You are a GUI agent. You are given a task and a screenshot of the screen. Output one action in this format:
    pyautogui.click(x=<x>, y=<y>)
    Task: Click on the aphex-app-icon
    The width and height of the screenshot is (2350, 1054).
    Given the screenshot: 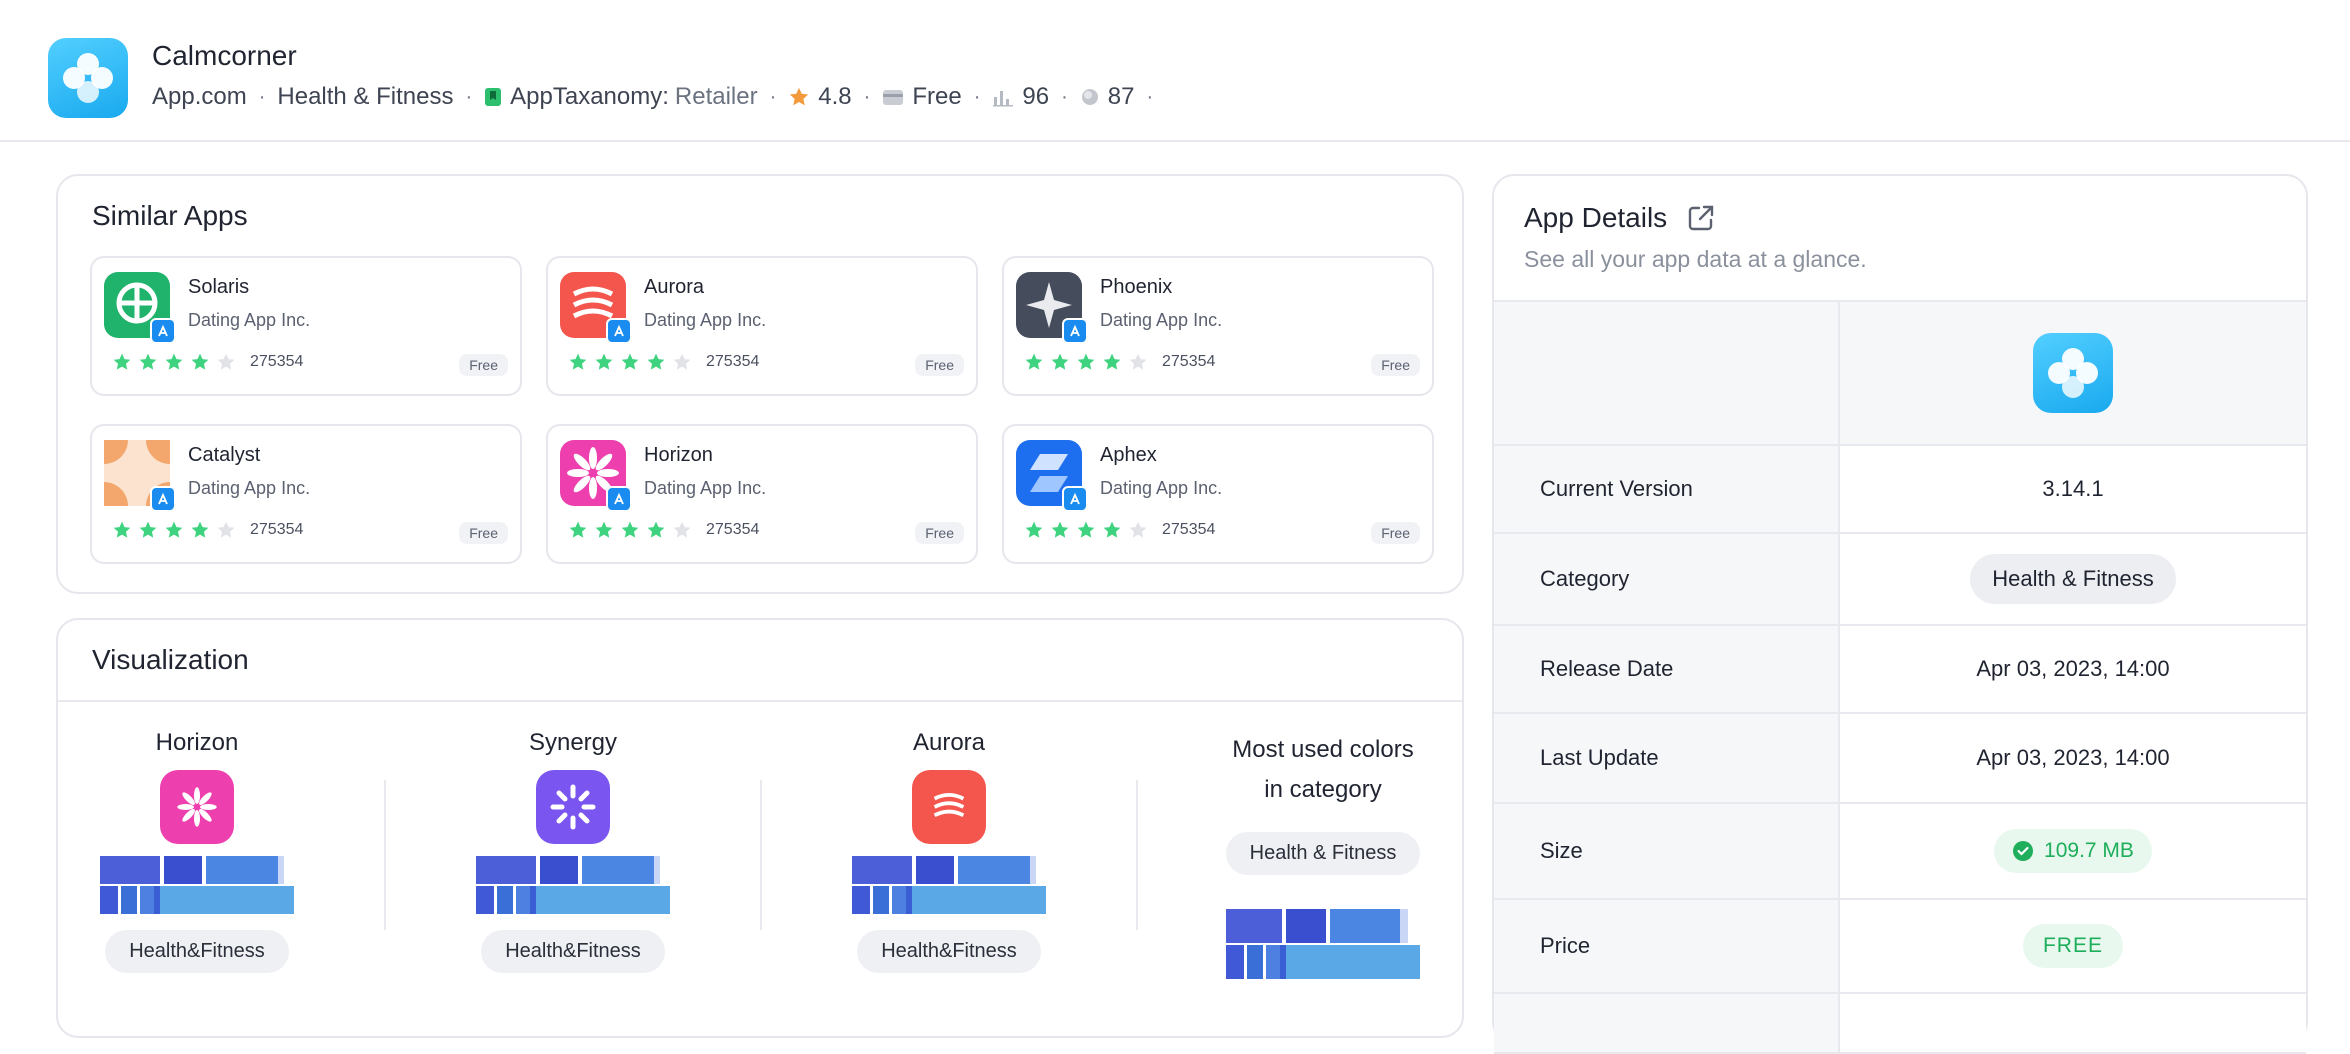 What is the action you would take?
    pyautogui.click(x=1052, y=476)
    